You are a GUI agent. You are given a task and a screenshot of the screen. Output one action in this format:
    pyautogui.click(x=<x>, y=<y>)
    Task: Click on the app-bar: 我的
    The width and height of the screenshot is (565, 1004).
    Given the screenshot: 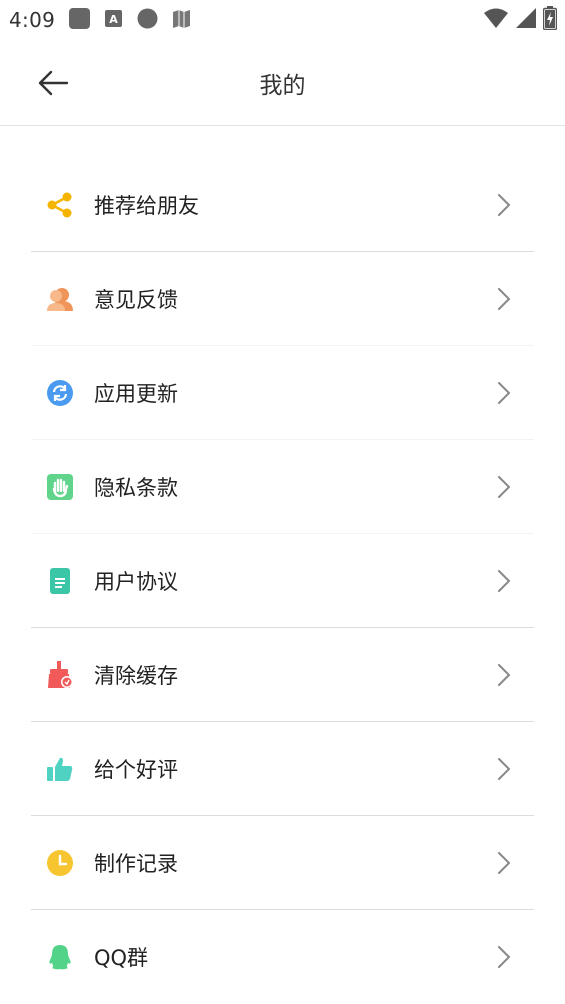 What is the action you would take?
    pyautogui.click(x=282, y=82)
    